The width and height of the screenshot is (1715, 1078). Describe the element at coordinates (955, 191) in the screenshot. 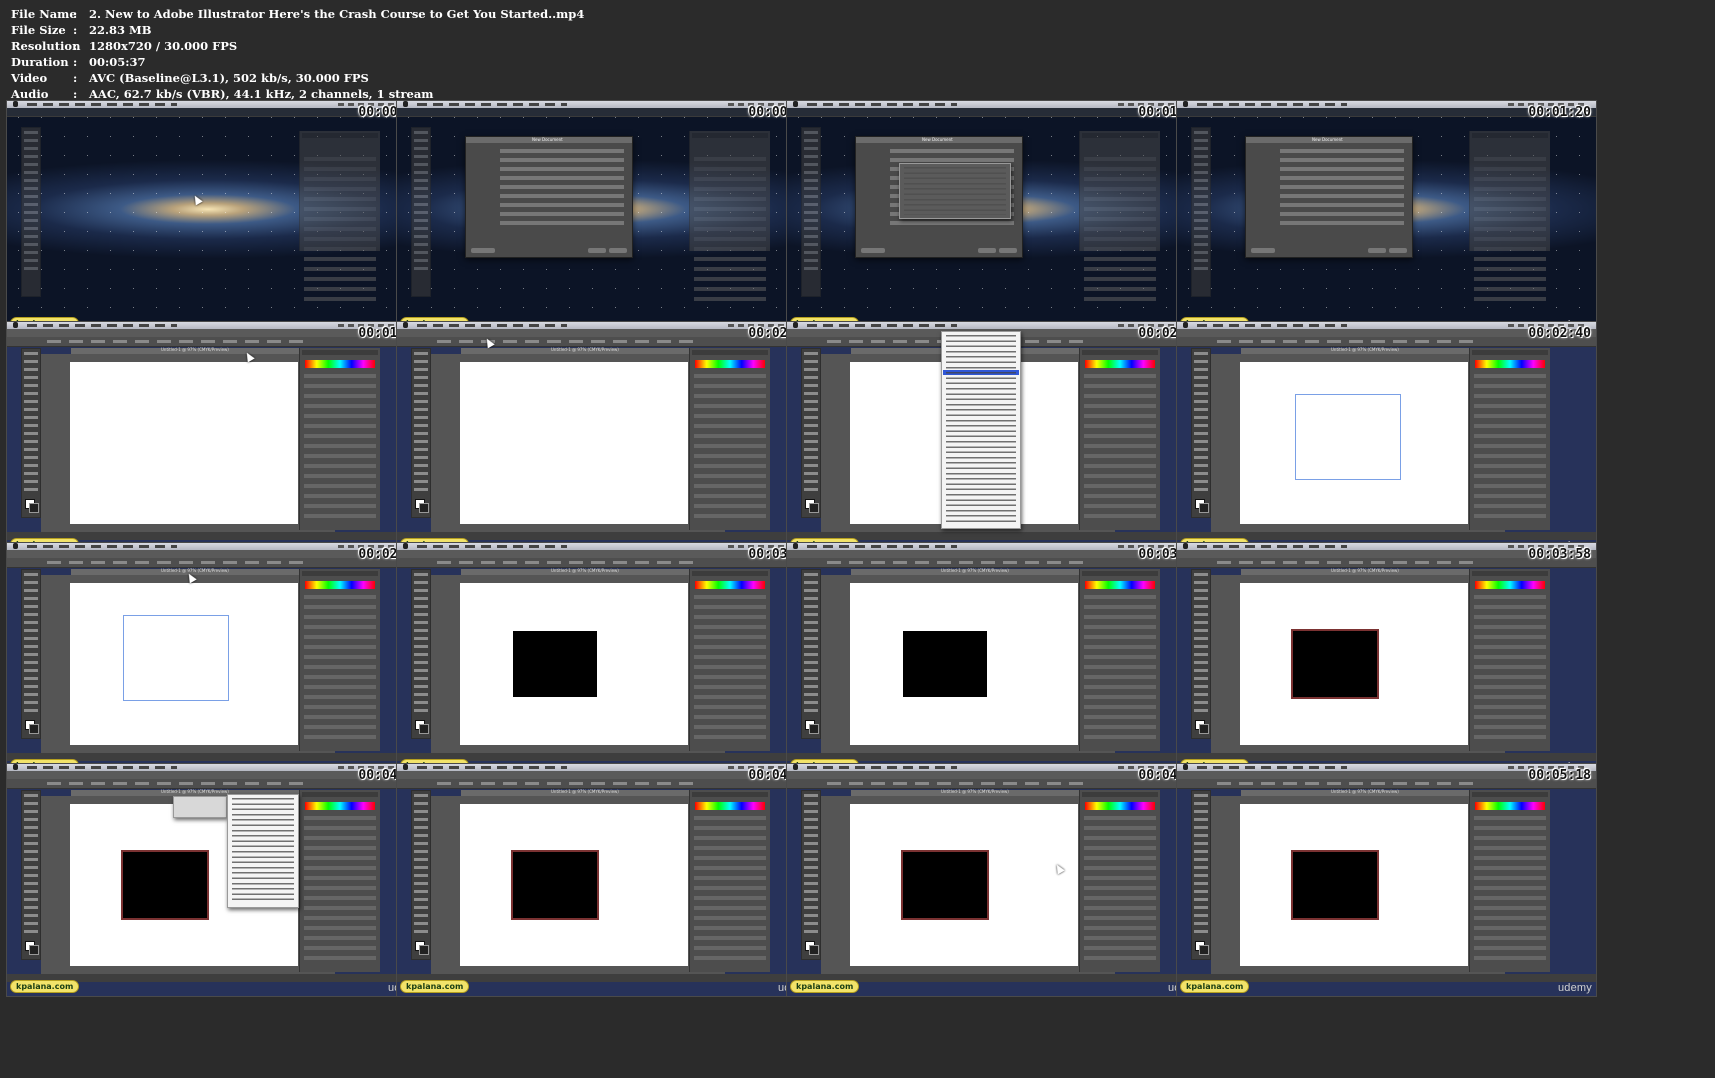

I see `profile-dropdown` at that location.